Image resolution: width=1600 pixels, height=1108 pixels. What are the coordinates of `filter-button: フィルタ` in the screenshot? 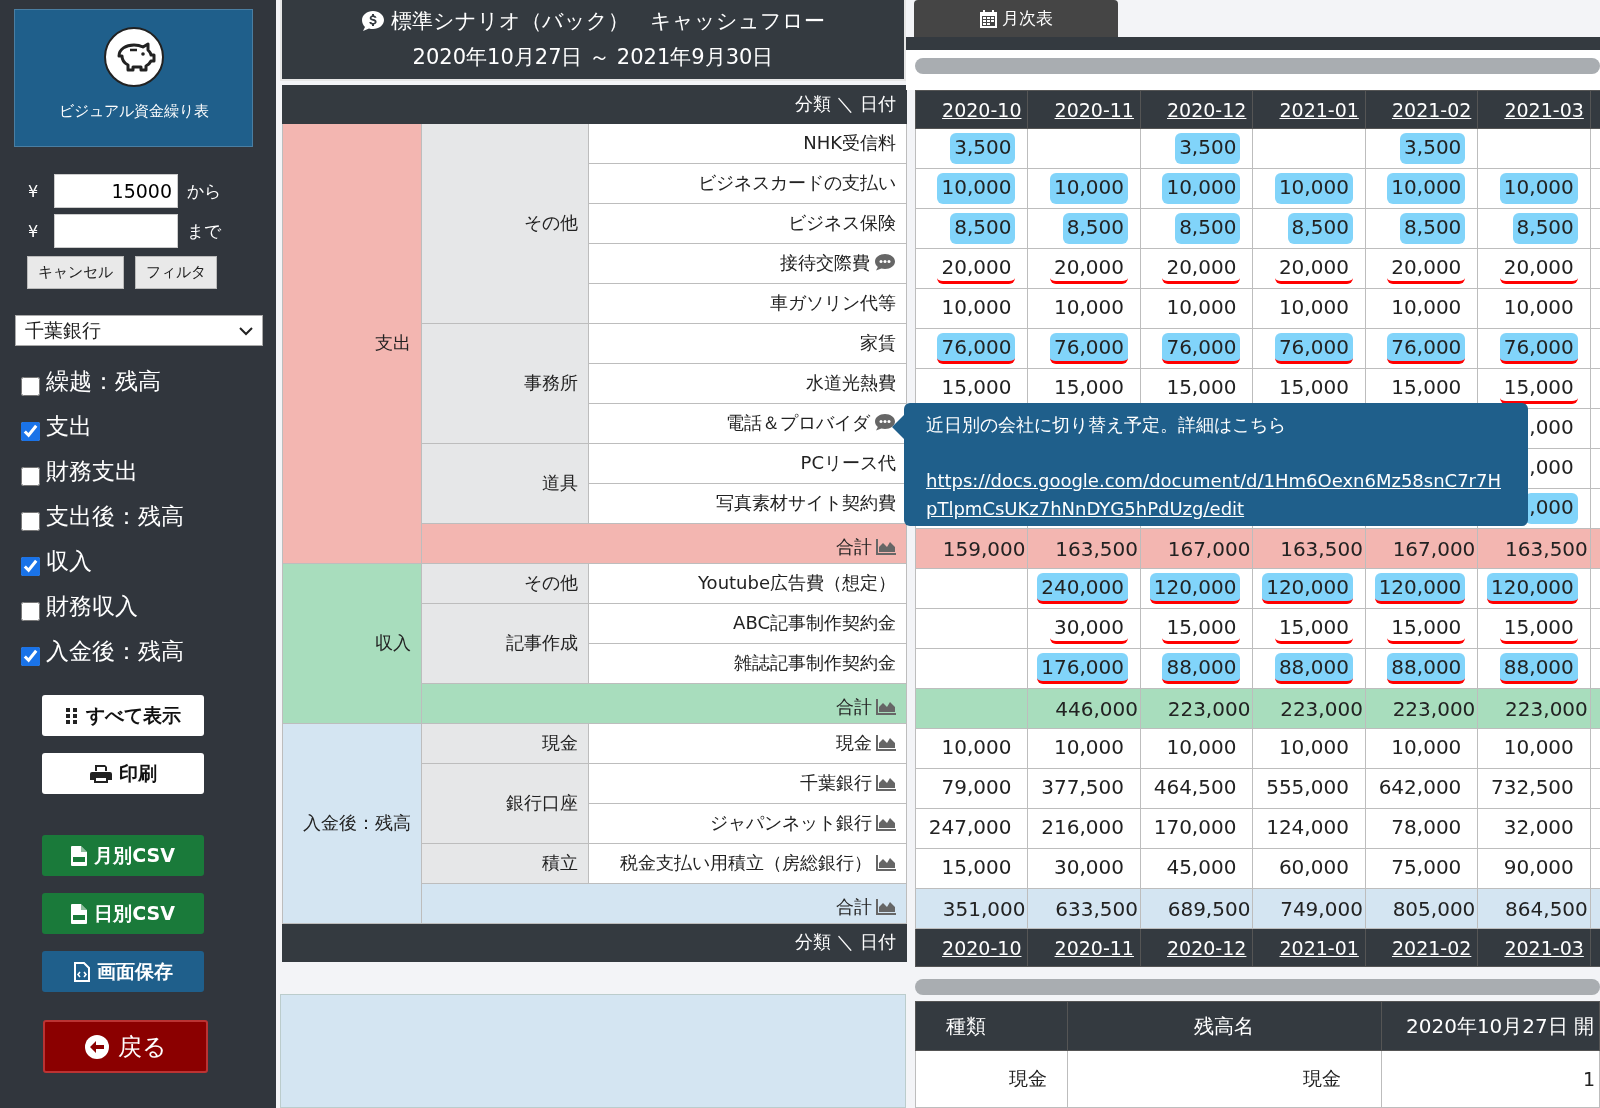 It's located at (176, 272).